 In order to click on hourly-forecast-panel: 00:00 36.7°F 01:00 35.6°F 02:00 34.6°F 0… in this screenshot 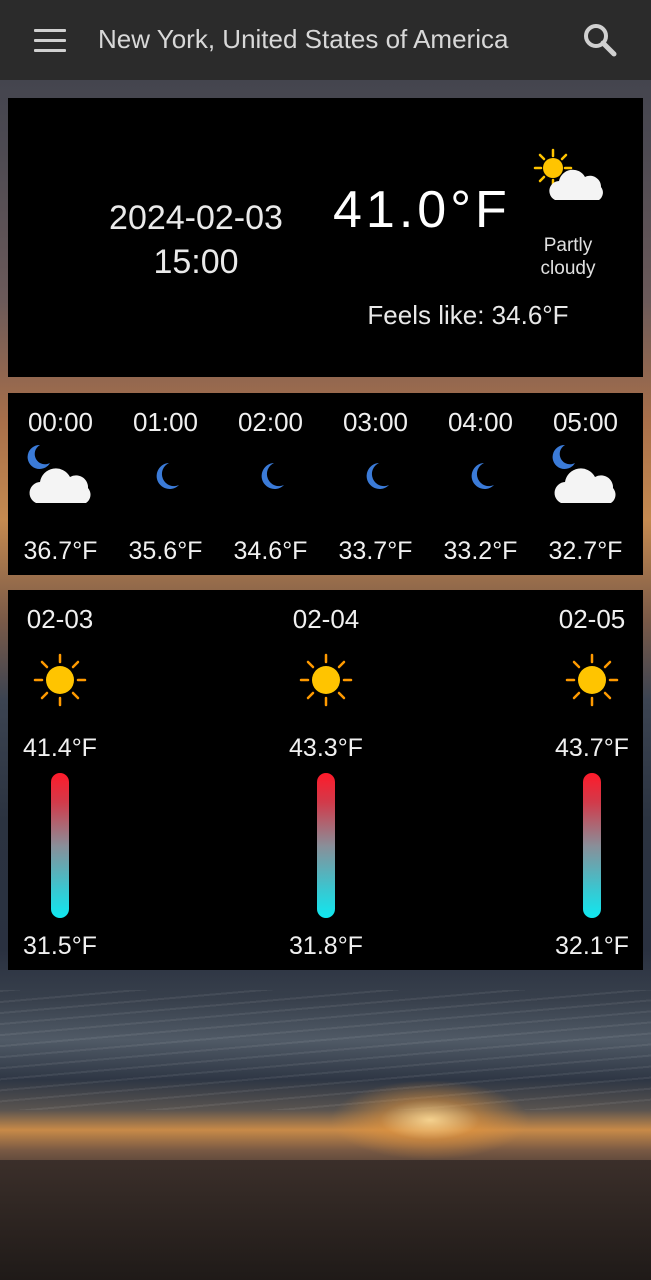, I will do `click(325, 484)`.